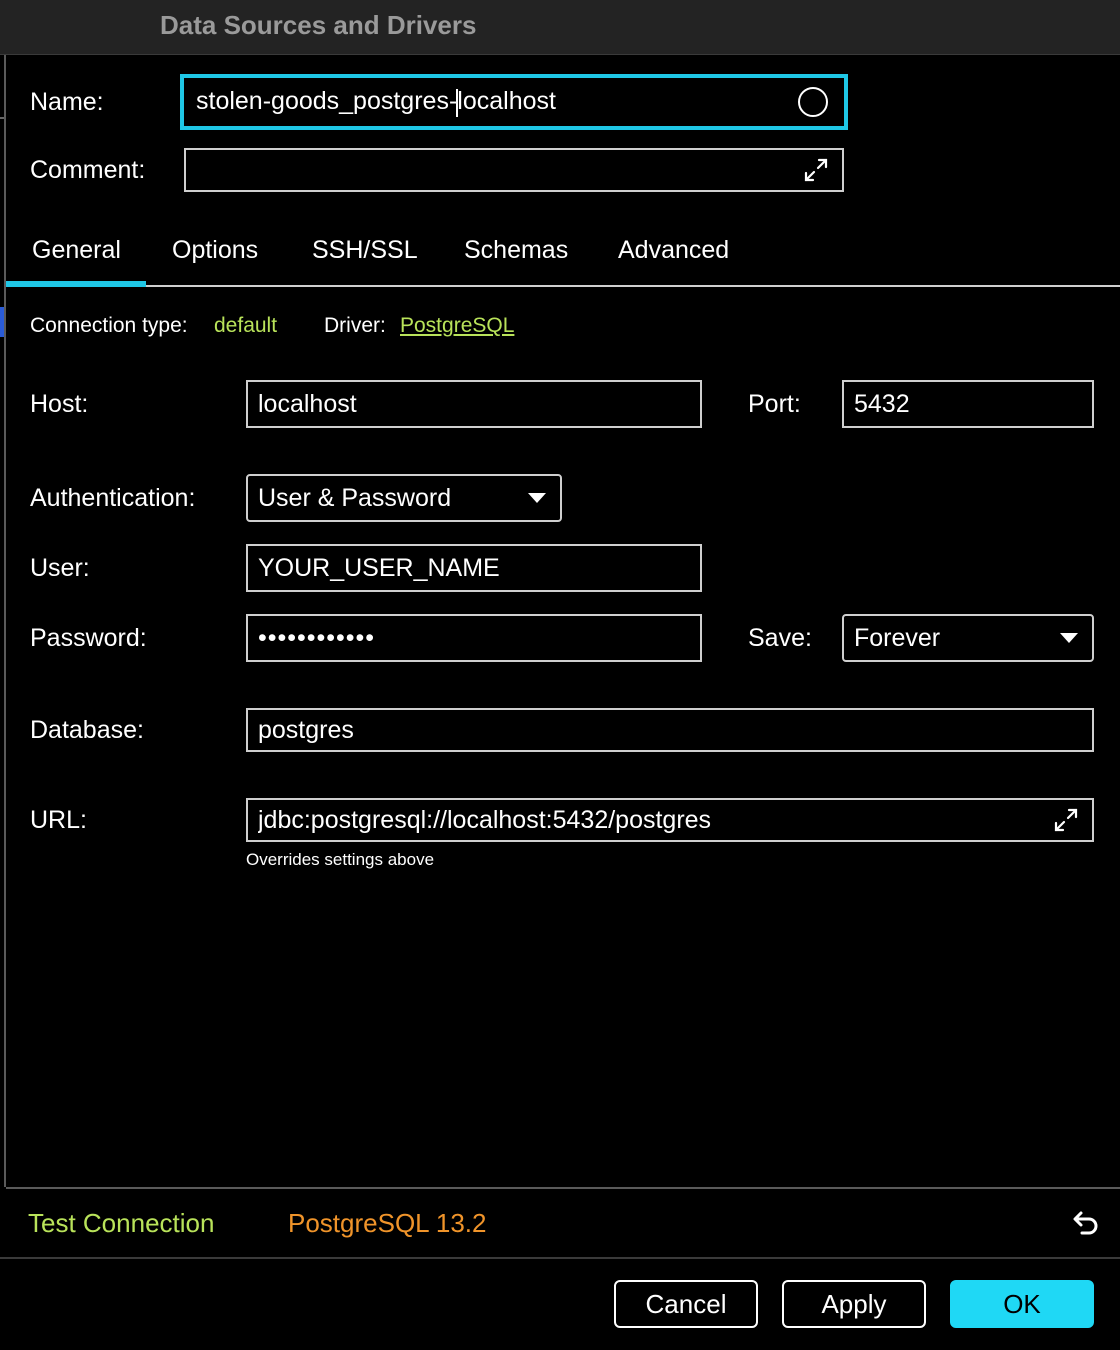 Image resolution: width=1120 pixels, height=1350 pixels. I want to click on name-input: stolen-goods_postgres-localhost, so click(514, 102).